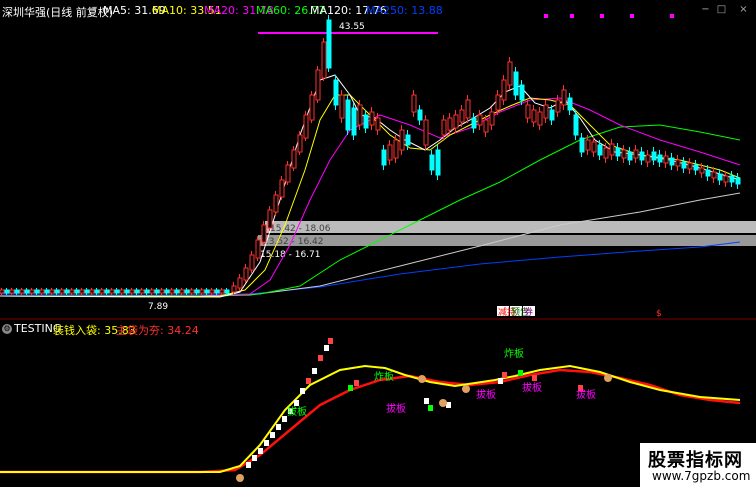 The image size is (756, 487). What do you see at coordinates (370, 268) in the screenshot?
I see `ma250-line` at bounding box center [370, 268].